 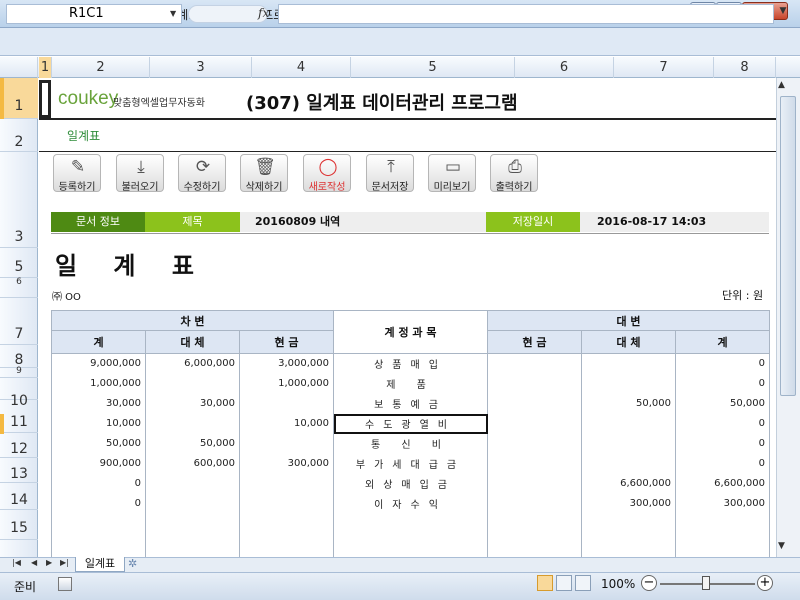 I want to click on expand-formula-icon: ▼, so click(x=783, y=14).